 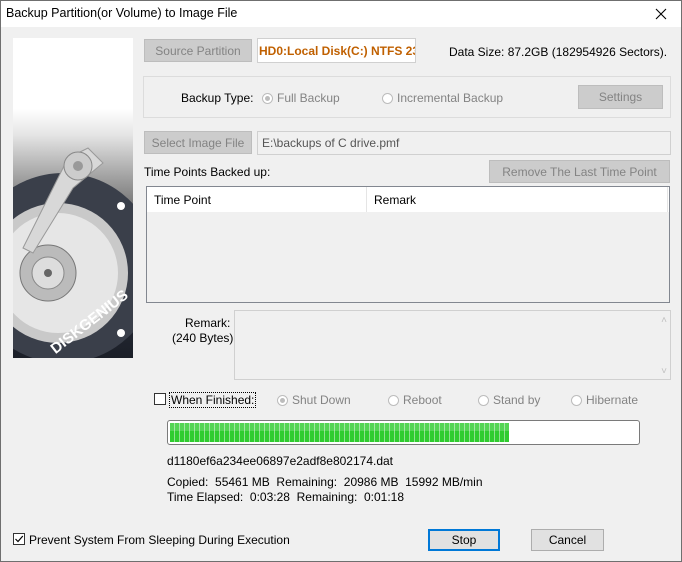 What do you see at coordinates (558, 52) in the screenshot?
I see `data-size-text: Data Size: 87.2GB (182954926 Sectors).` at bounding box center [558, 52].